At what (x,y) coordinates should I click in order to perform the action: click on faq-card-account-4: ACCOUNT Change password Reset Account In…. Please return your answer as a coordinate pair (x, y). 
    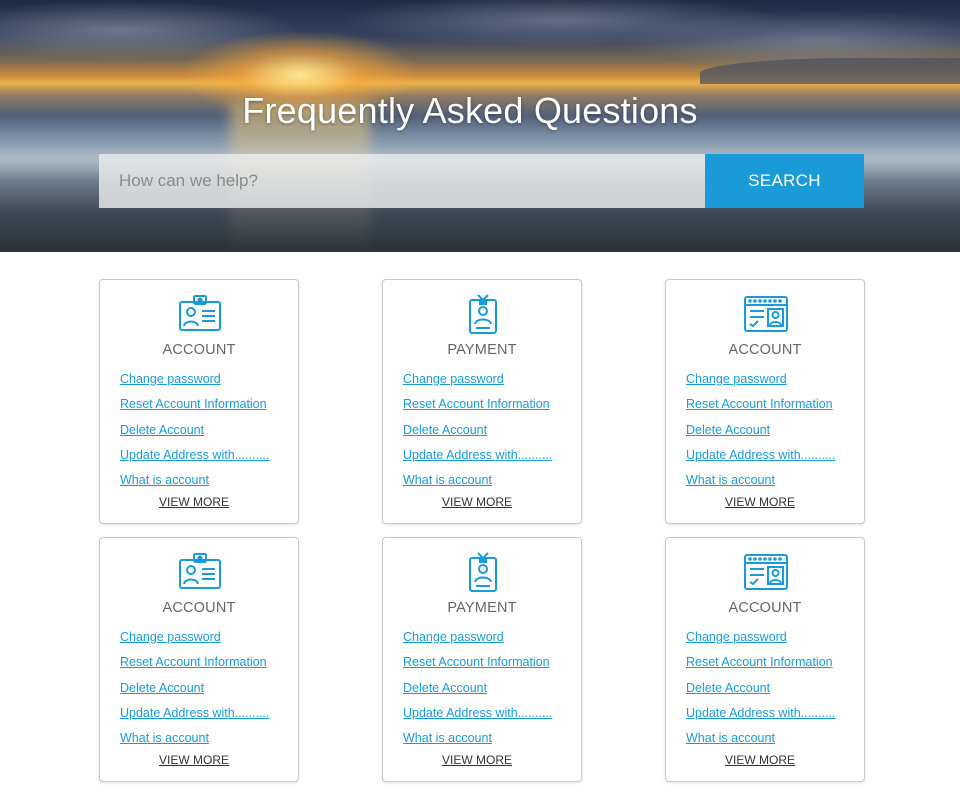
    Looking at the image, I should click on (765, 659).